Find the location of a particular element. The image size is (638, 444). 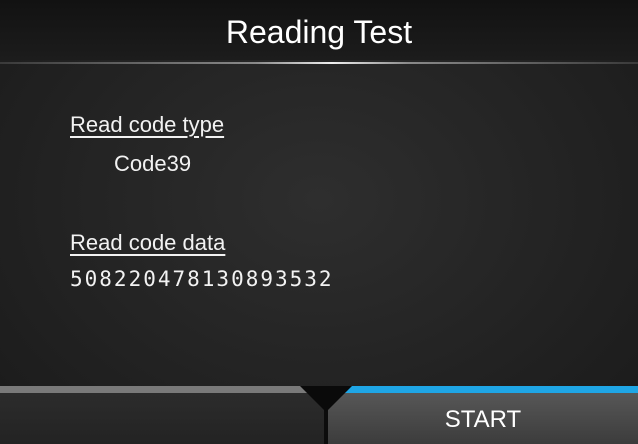

softkey-pointer-icon is located at coordinates (326, 399).